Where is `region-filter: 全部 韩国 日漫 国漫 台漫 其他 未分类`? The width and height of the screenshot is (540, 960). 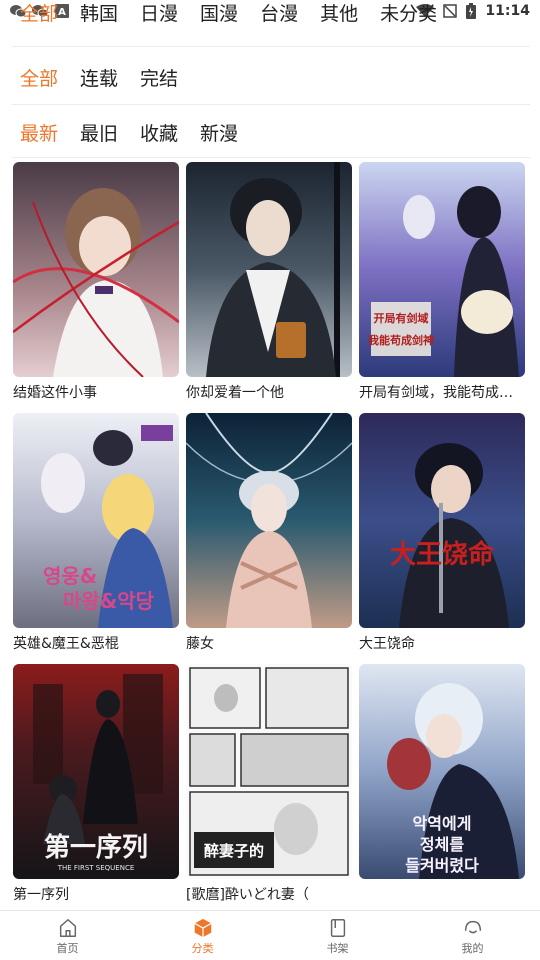
region-filter: 全部 韩国 日漫 国漫 台漫 其他 未分类 is located at coordinates (270, 23).